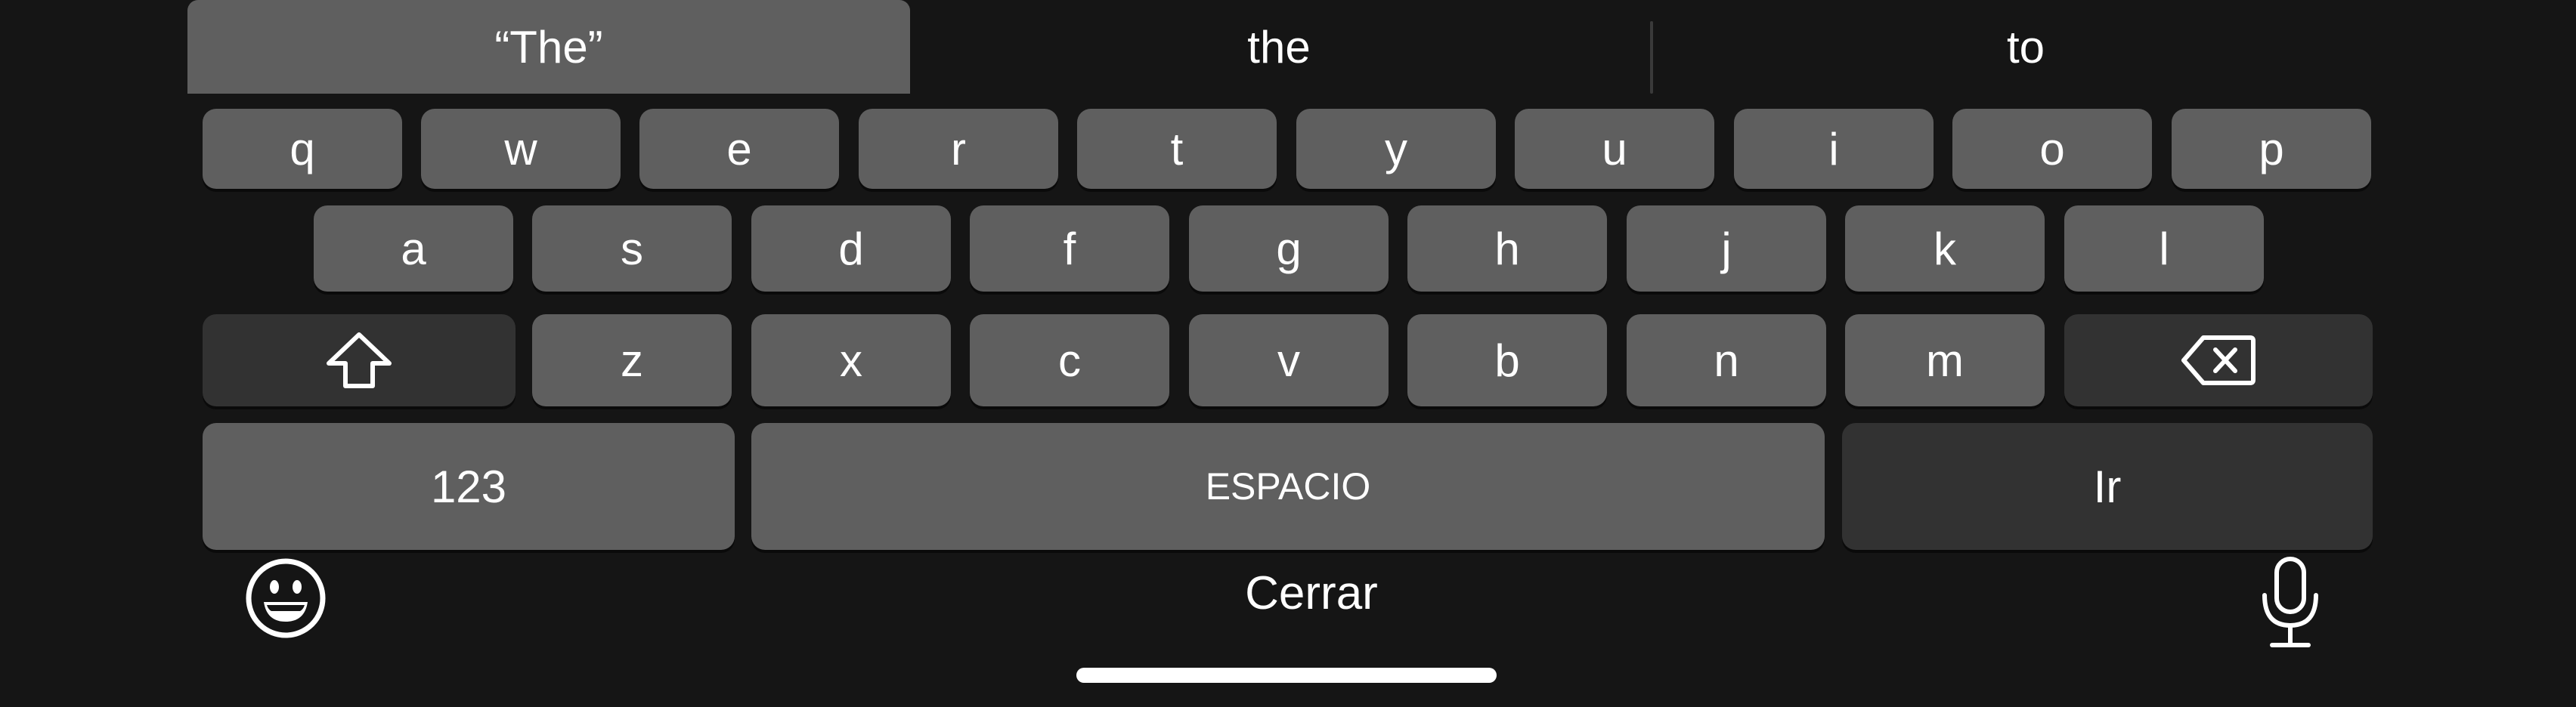  I want to click on dictation-button, so click(2290, 603).